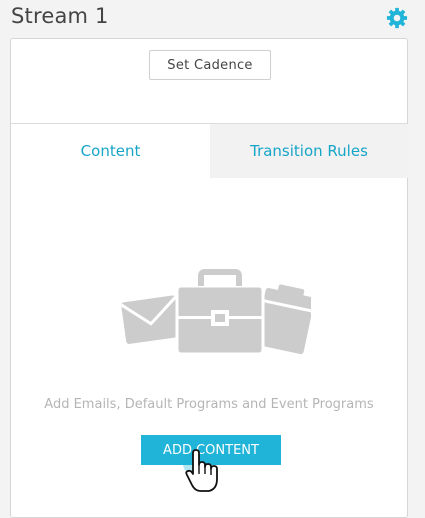 This screenshot has width=425, height=518. Describe the element at coordinates (60, 16) in the screenshot. I see `stream-title: Stream 1` at that location.